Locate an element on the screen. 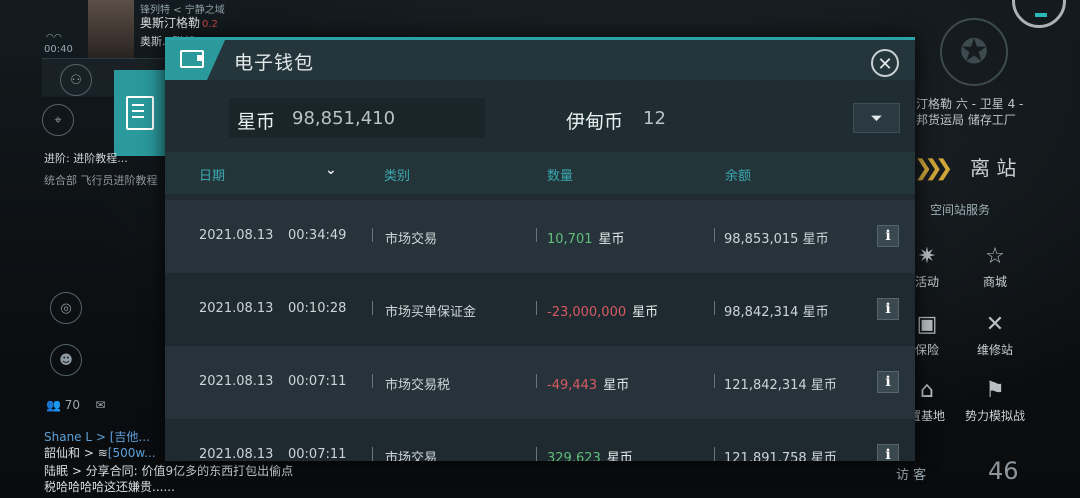  visitor-count: 46 is located at coordinates (1003, 471).